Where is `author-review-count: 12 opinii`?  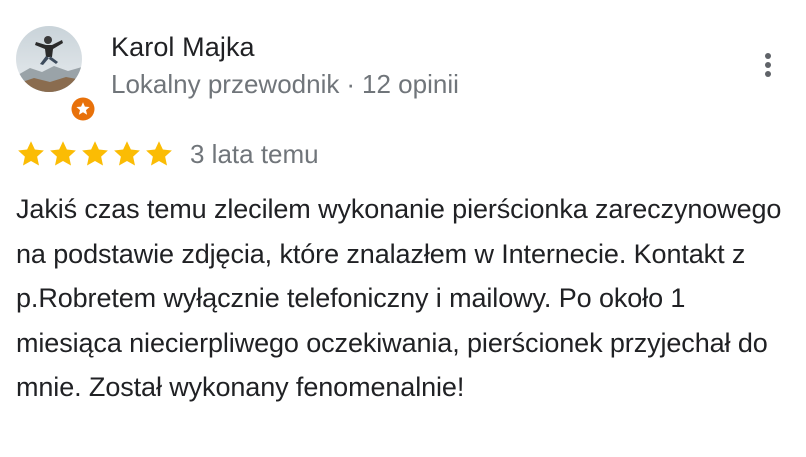 author-review-count: 12 opinii is located at coordinates (410, 84).